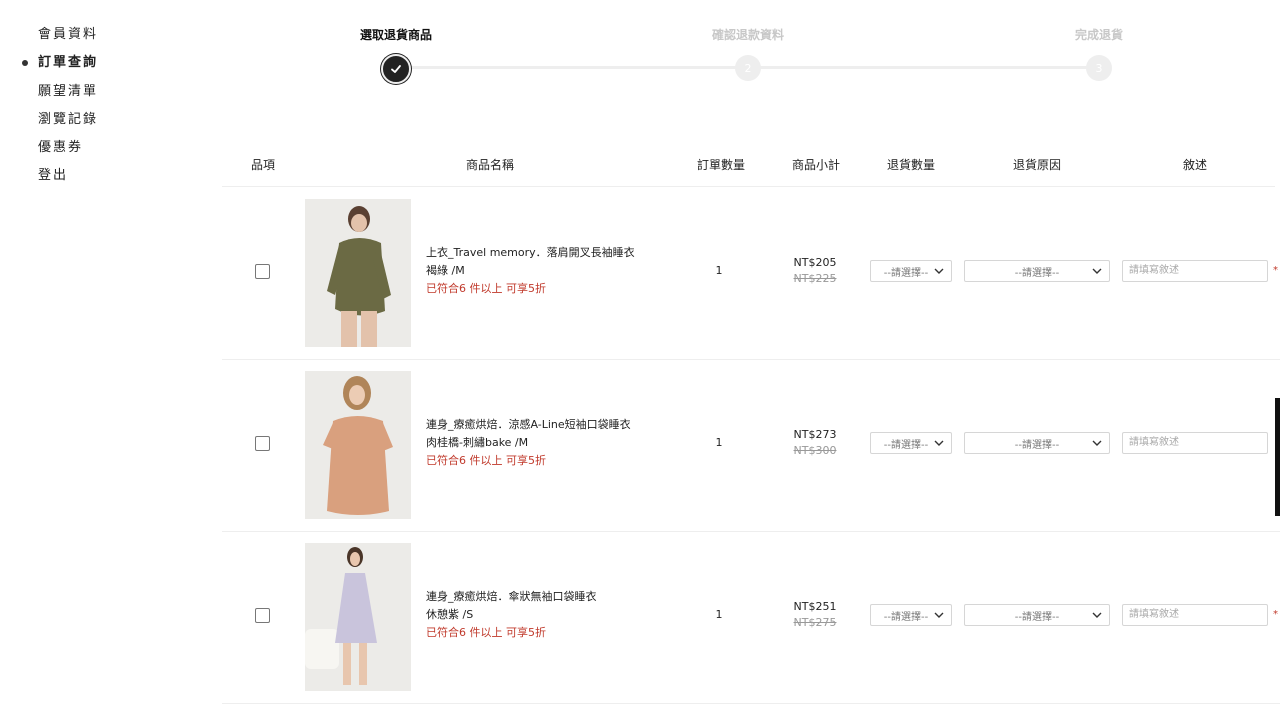  I want to click on table-header: 品項 商品名稱 訂單數量 商品小計 退貨數量 退貨原因 敘述, so click(748, 168).